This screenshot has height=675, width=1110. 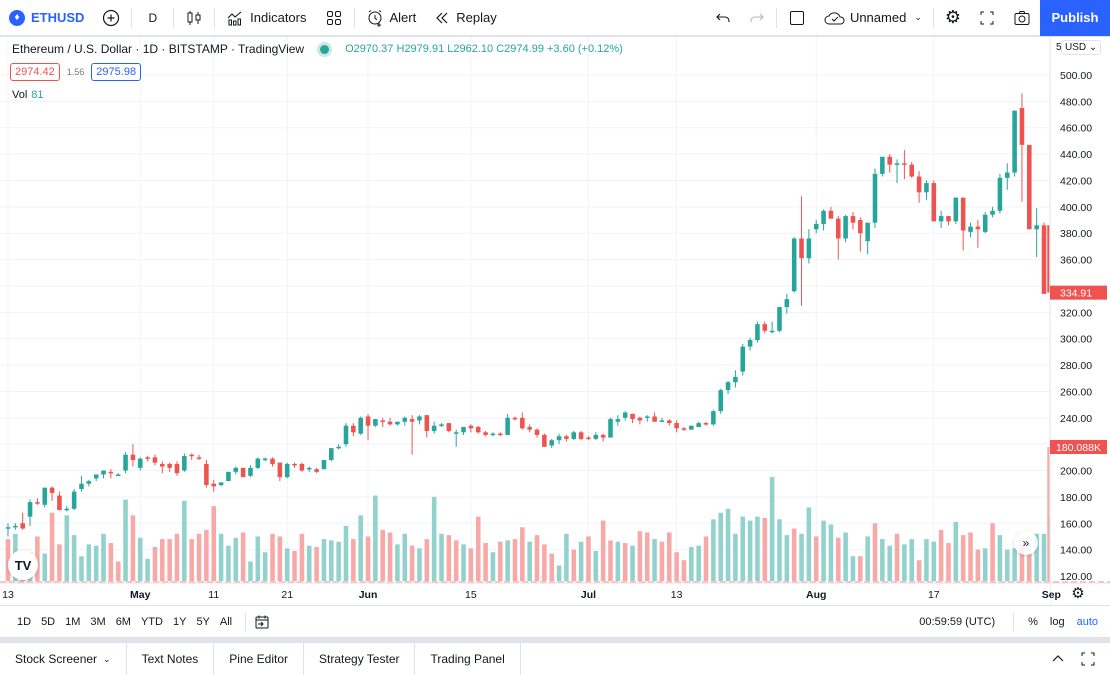 What do you see at coordinates (525, 594) in the screenshot?
I see `time-axis` at bounding box center [525, 594].